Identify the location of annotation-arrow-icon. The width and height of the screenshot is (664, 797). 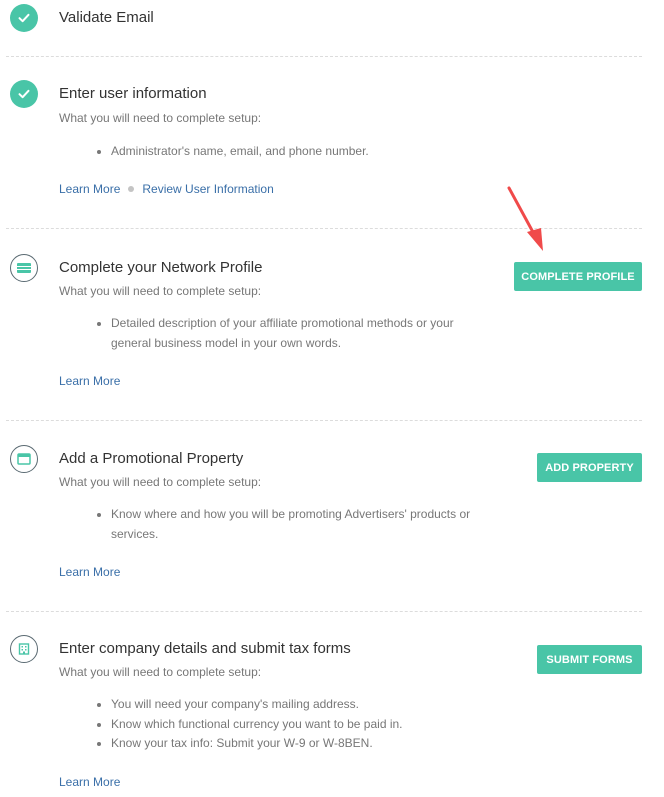
(525, 218).